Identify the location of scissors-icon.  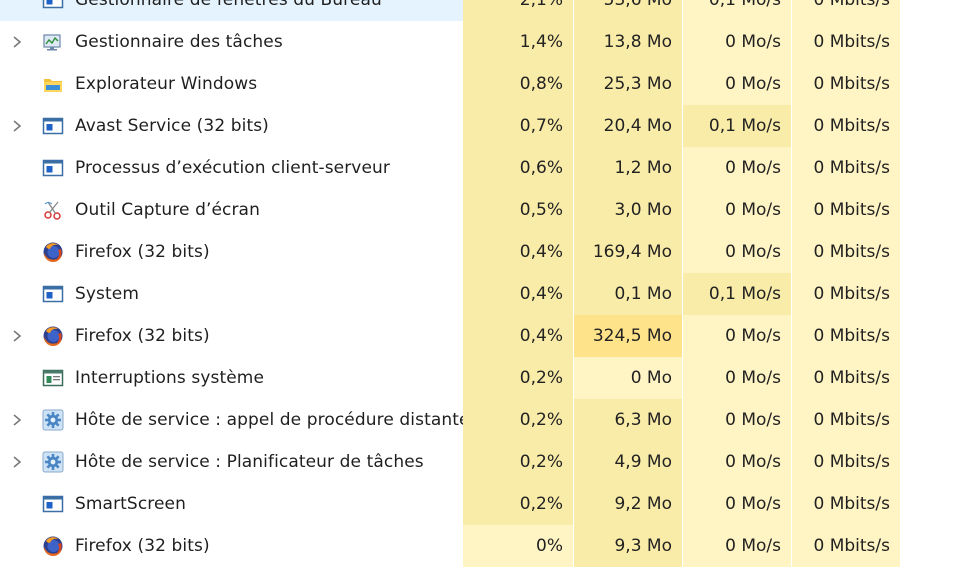
(53, 210).